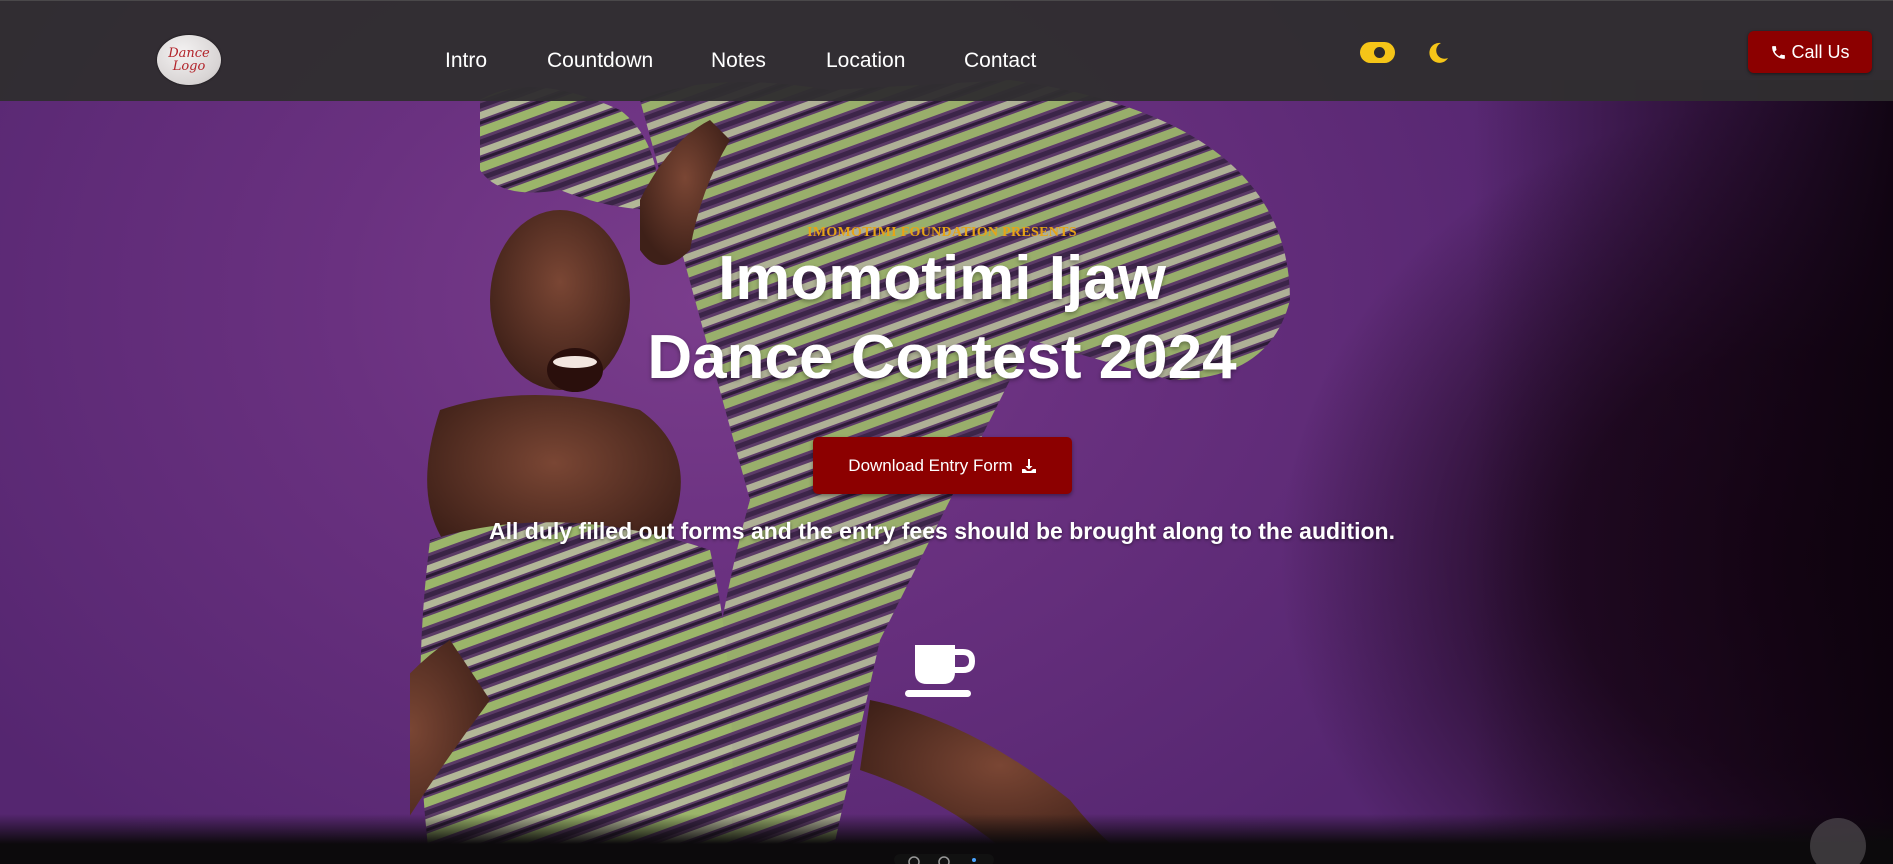  What do you see at coordinates (466, 61) in the screenshot?
I see `nav-link-intro: Intro` at bounding box center [466, 61].